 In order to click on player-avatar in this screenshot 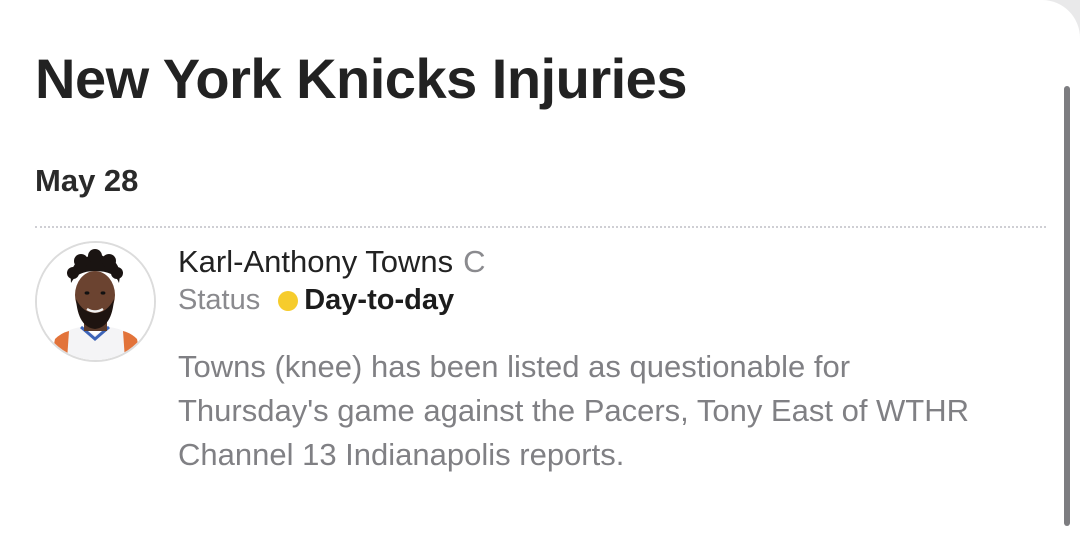, I will do `click(95, 301)`.